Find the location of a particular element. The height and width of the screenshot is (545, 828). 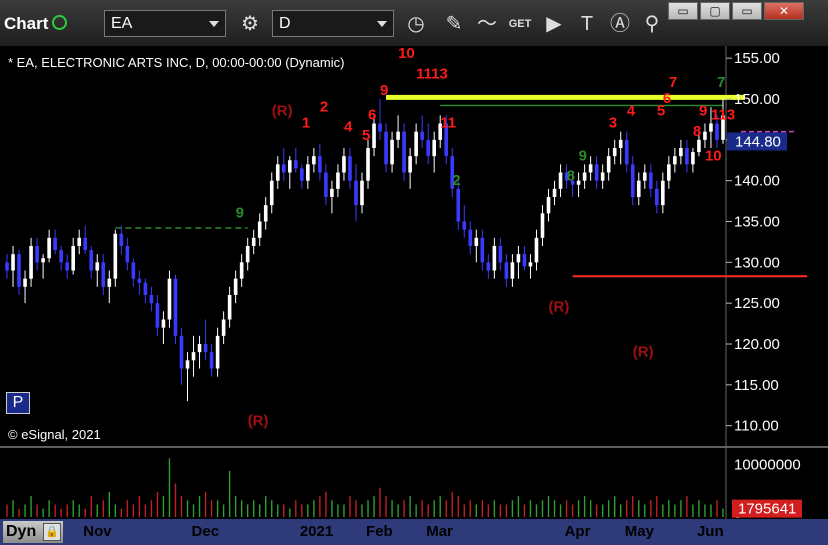

time-axis-bar: Dyn 🔒 Nov Dec 2021 Feb Mar Apr May Jun is located at coordinates (414, 532).